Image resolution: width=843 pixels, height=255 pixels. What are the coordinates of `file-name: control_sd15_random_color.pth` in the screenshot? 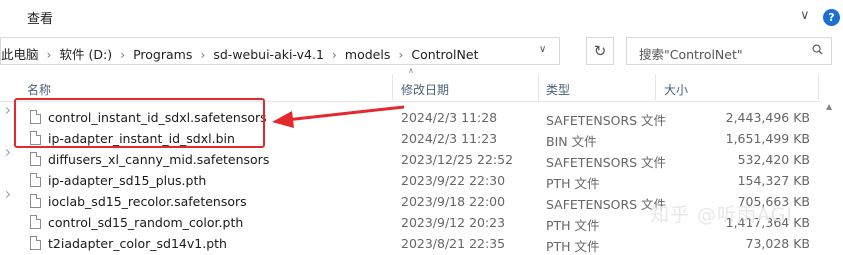 It's located at (146, 222).